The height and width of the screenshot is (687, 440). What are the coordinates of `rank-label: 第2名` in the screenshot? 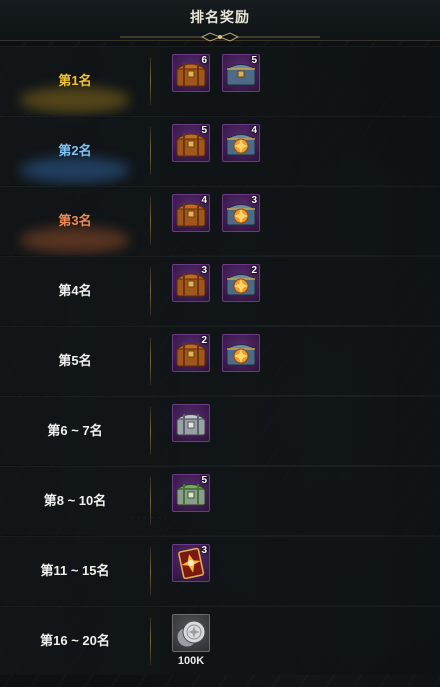 It's located at (75, 150).